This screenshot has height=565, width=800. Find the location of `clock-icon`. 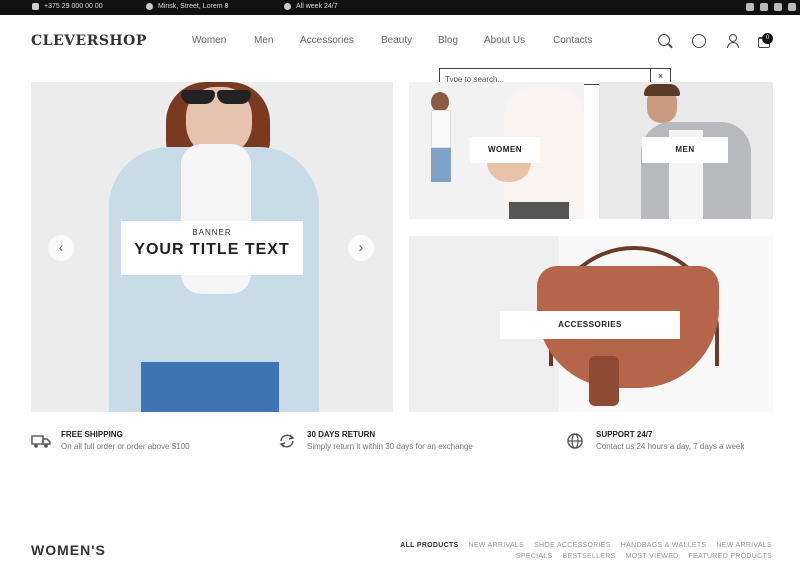

clock-icon is located at coordinates (287, 6).